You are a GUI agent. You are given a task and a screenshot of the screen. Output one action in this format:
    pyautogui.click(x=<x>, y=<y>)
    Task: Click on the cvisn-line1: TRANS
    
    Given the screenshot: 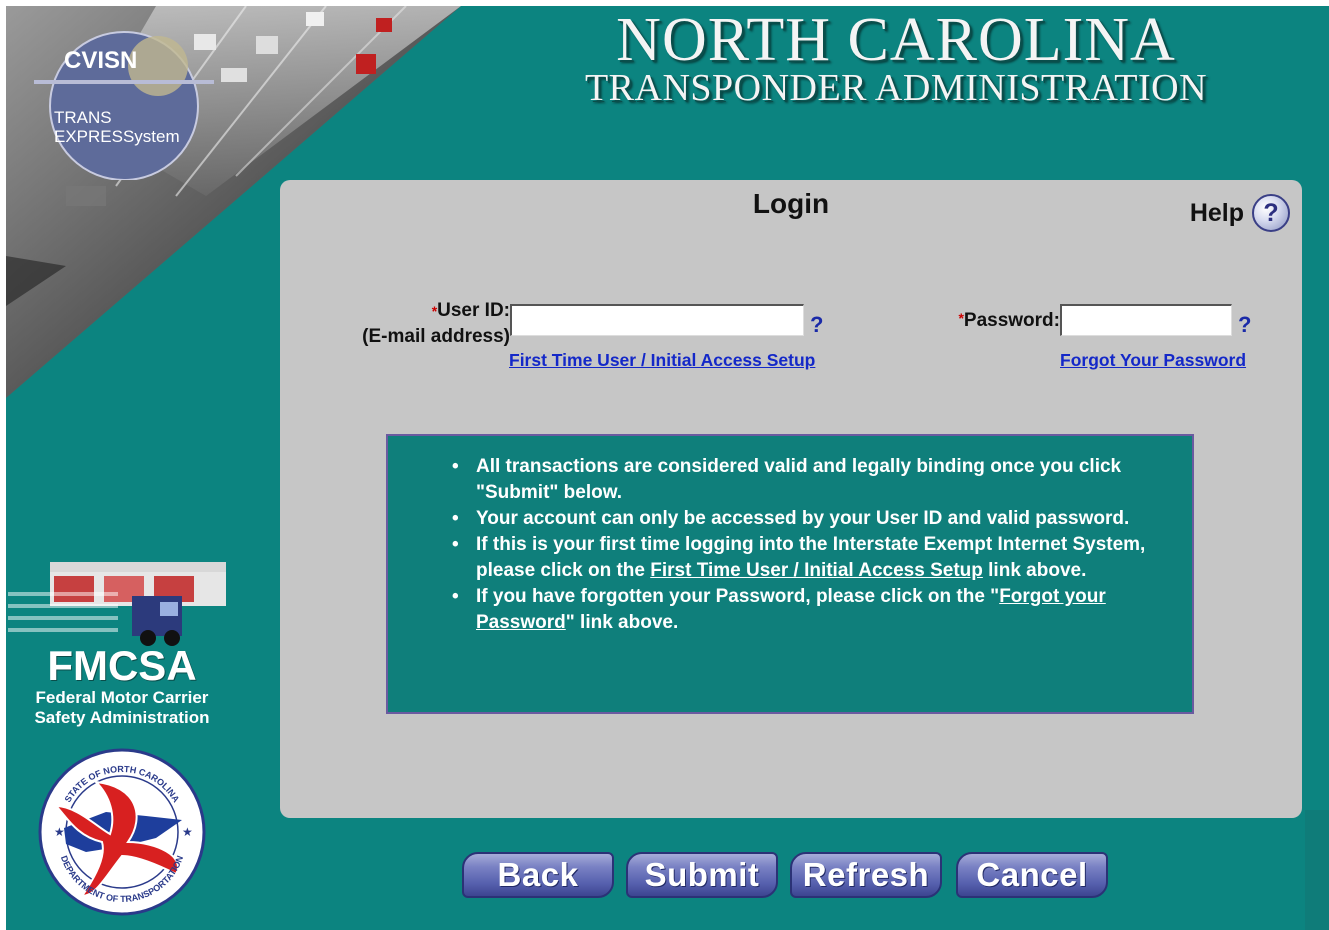 What is the action you would take?
    pyautogui.click(x=83, y=117)
    